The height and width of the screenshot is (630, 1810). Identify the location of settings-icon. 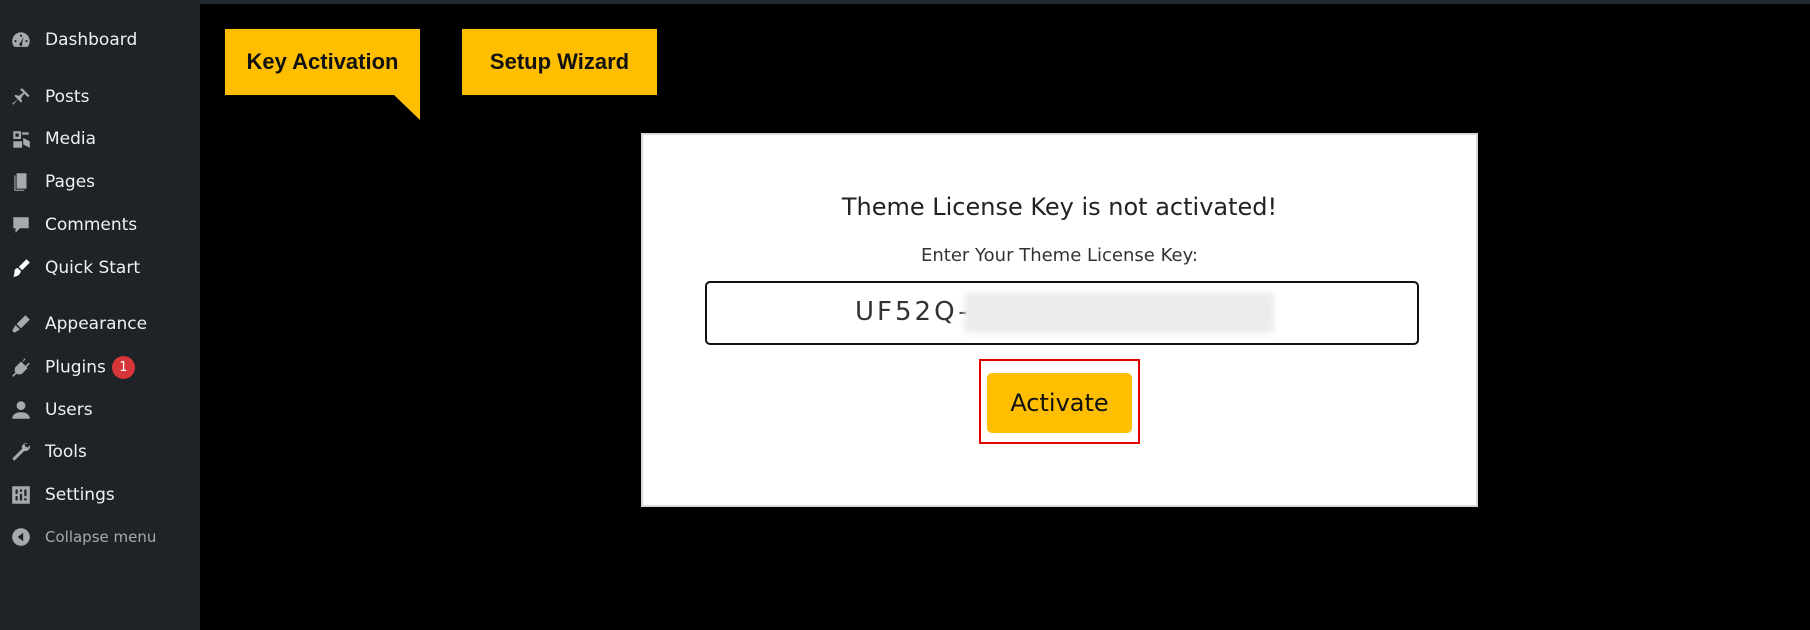
(21, 495).